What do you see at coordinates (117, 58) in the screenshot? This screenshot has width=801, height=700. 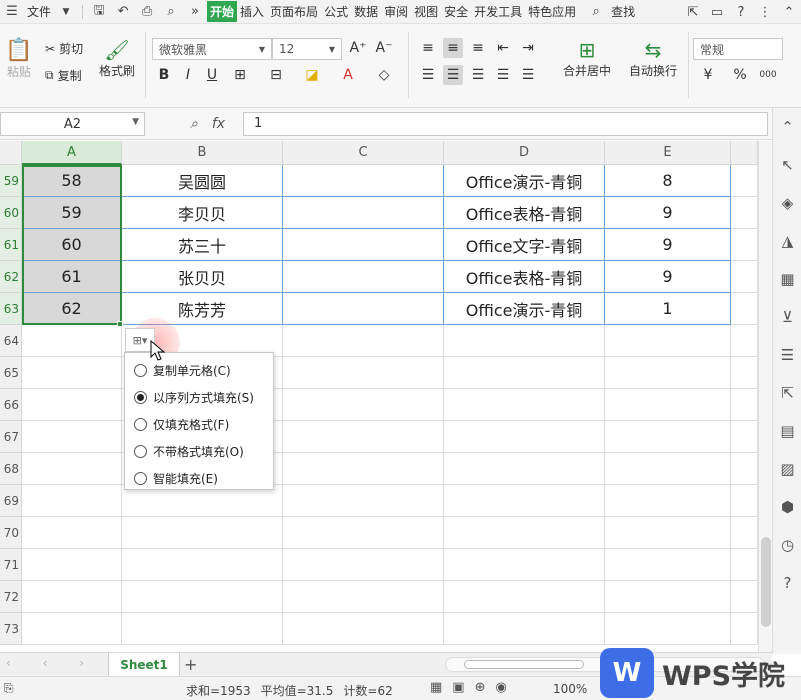 I see `format-painter-button: 🖌 格式刷` at bounding box center [117, 58].